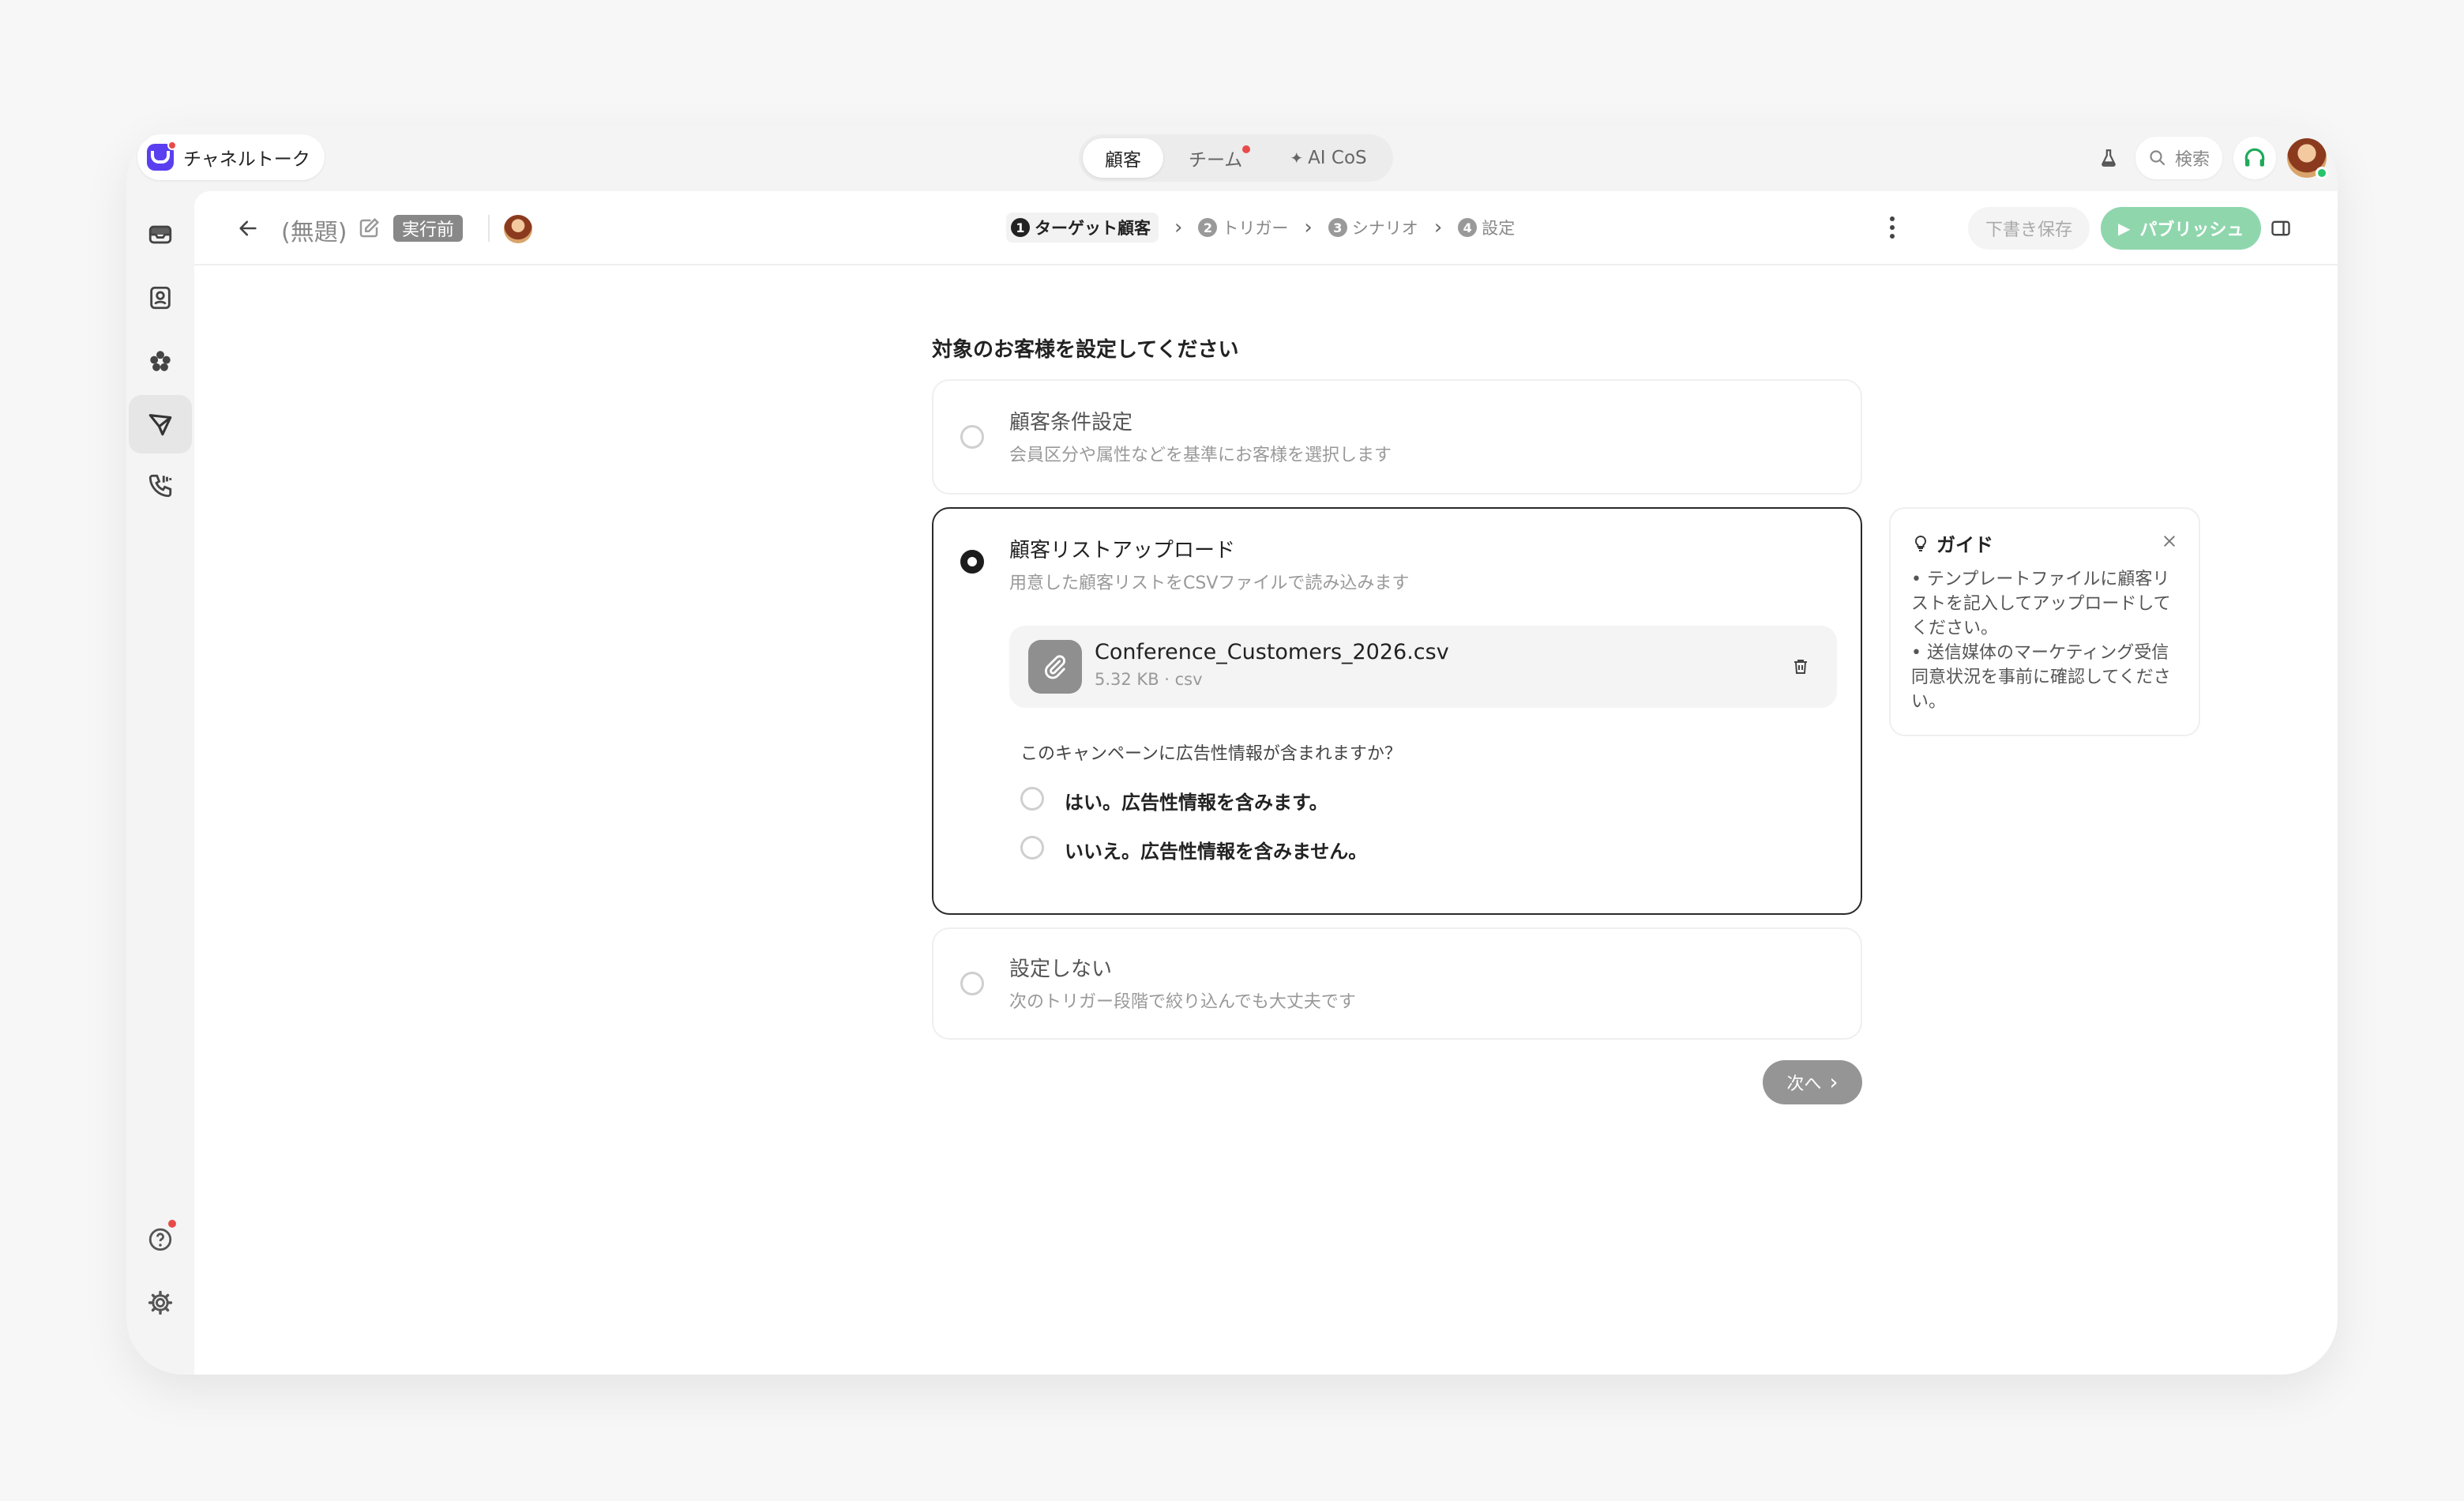 This screenshot has height=1501, width=2464. I want to click on tab-customers: 顧客, so click(1123, 158).